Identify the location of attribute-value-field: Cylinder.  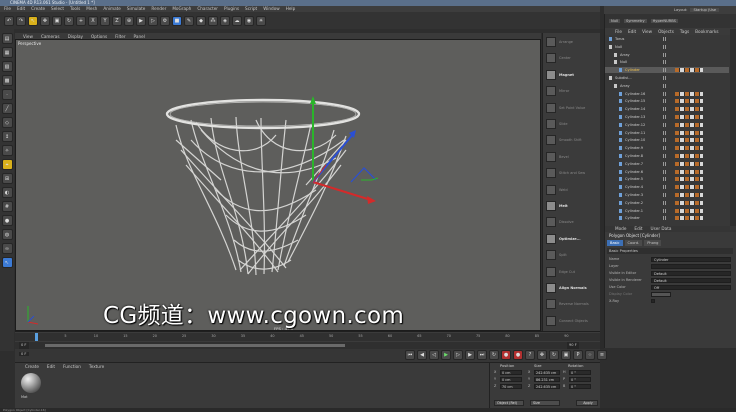
(691, 259).